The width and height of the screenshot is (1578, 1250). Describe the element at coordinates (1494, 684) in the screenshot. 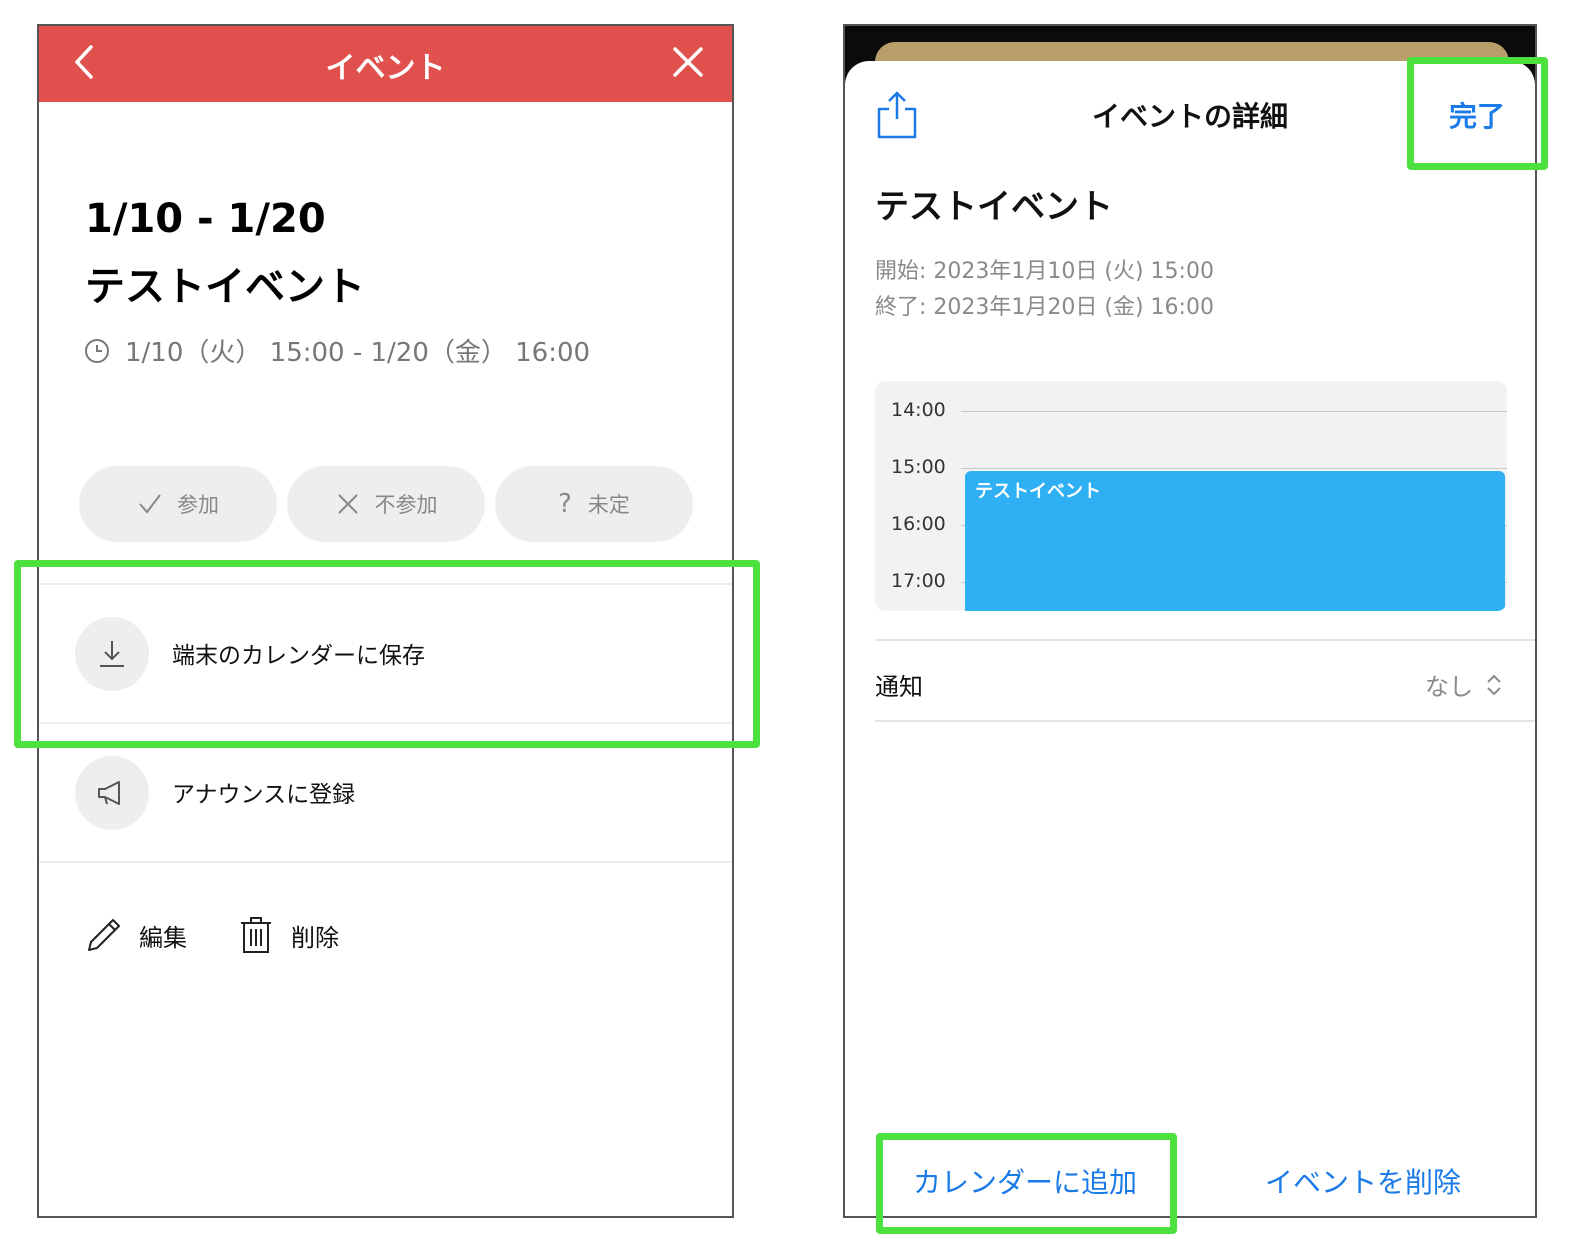

I see `chevron-up-down-icon` at that location.